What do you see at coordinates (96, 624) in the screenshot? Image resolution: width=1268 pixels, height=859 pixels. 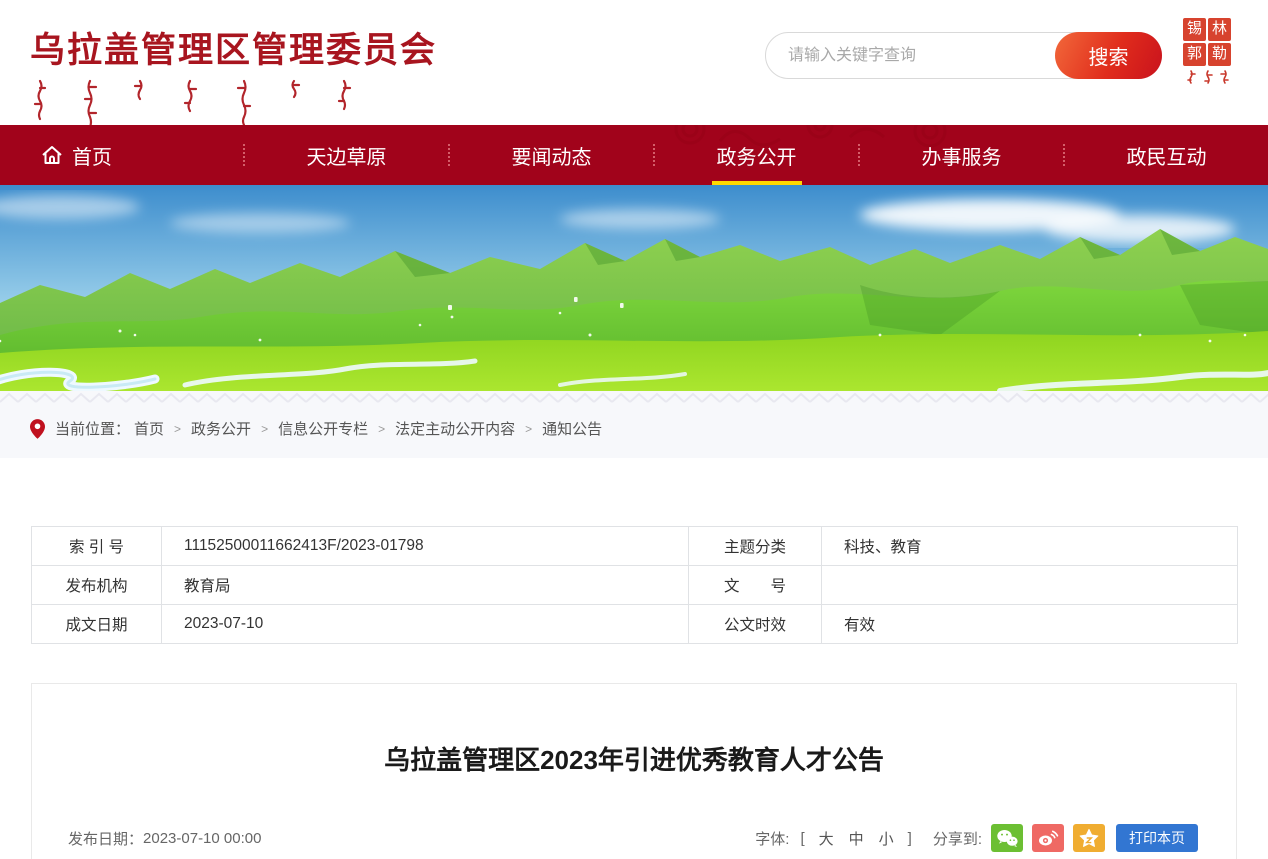 I see `meta-label-date: 成文日期` at bounding box center [96, 624].